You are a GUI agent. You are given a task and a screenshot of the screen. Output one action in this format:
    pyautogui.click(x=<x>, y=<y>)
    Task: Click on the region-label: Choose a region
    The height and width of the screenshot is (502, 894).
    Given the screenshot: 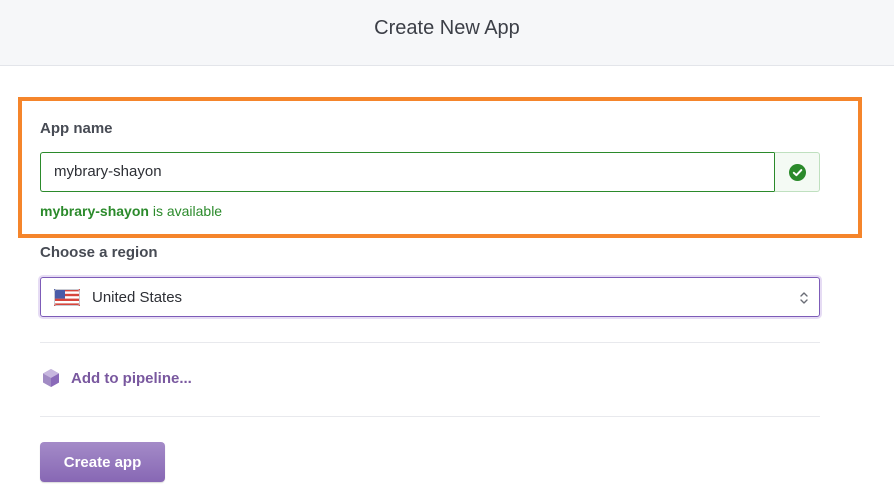 What is the action you would take?
    pyautogui.click(x=99, y=252)
    